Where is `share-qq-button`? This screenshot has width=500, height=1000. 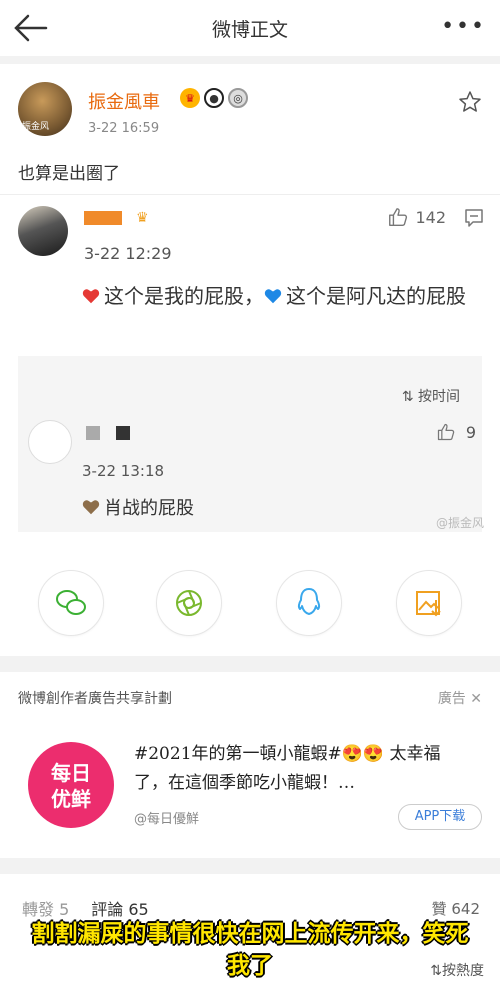 share-qq-button is located at coordinates (309, 603).